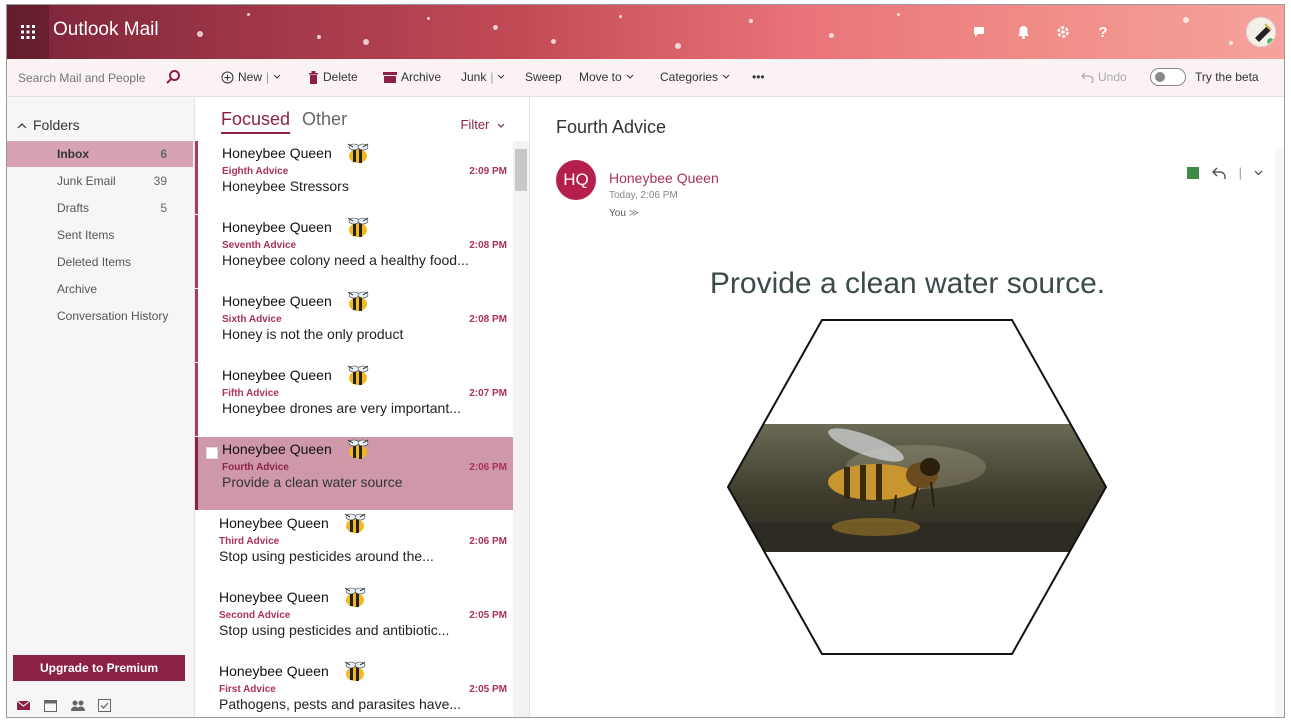 This screenshot has width=1291, height=721. Describe the element at coordinates (160, 181) in the screenshot. I see `unread-count: 39` at that location.